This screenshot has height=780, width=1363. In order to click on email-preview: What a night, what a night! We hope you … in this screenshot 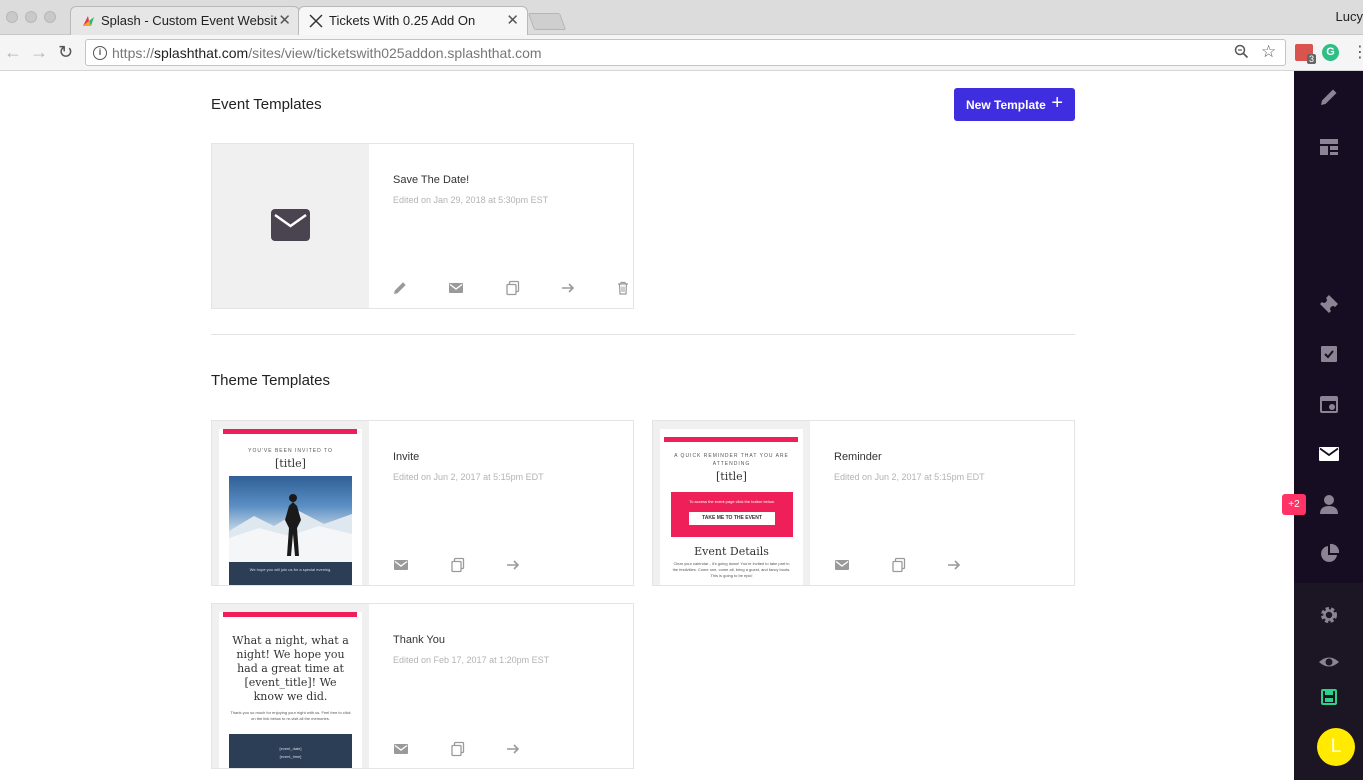, I will do `click(290, 690)`.